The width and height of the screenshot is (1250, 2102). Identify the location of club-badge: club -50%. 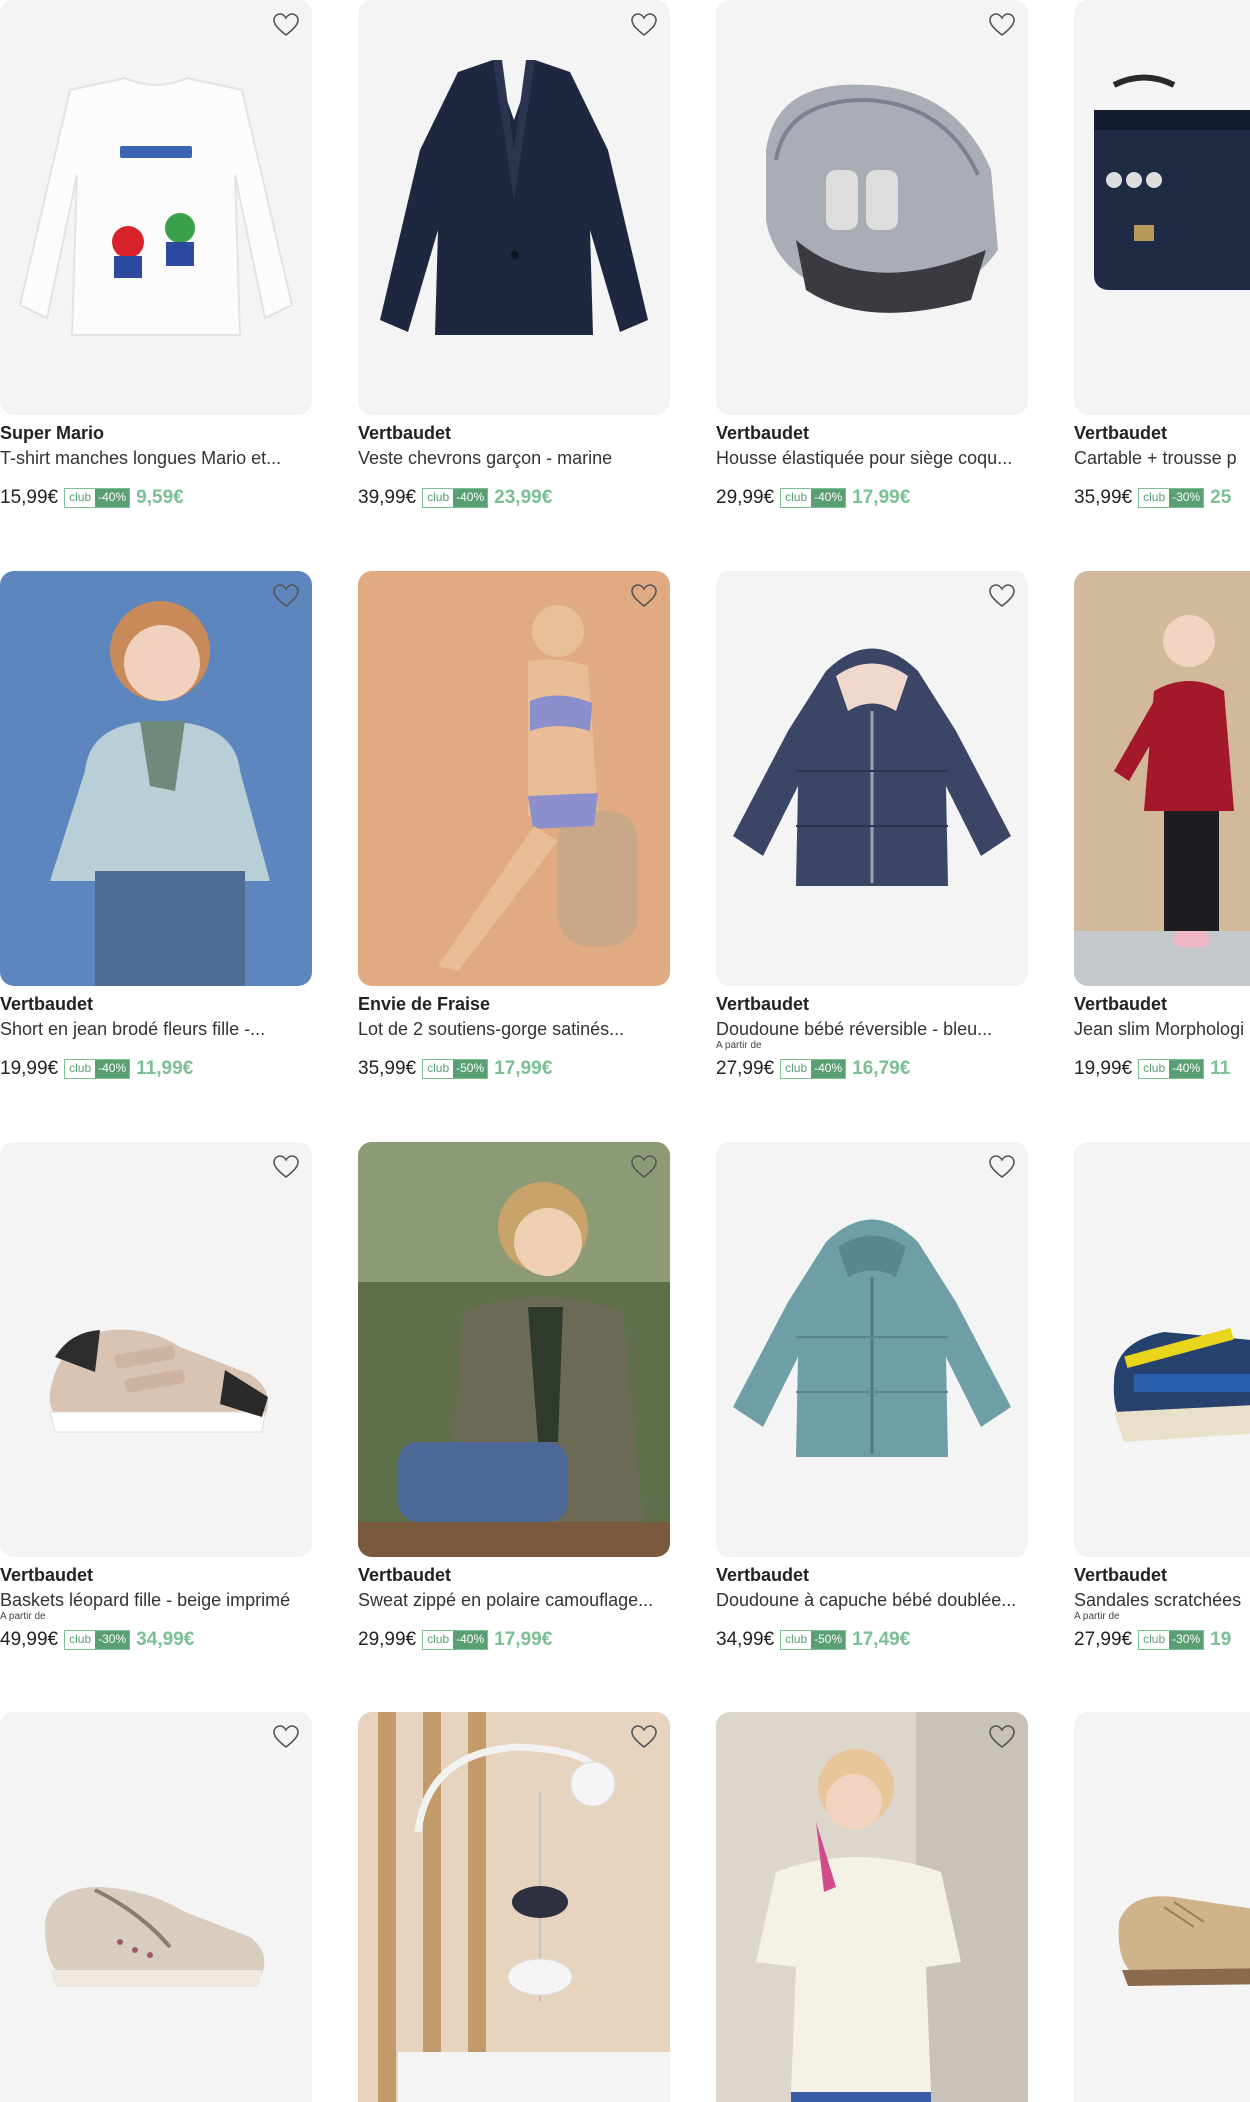
(813, 1640).